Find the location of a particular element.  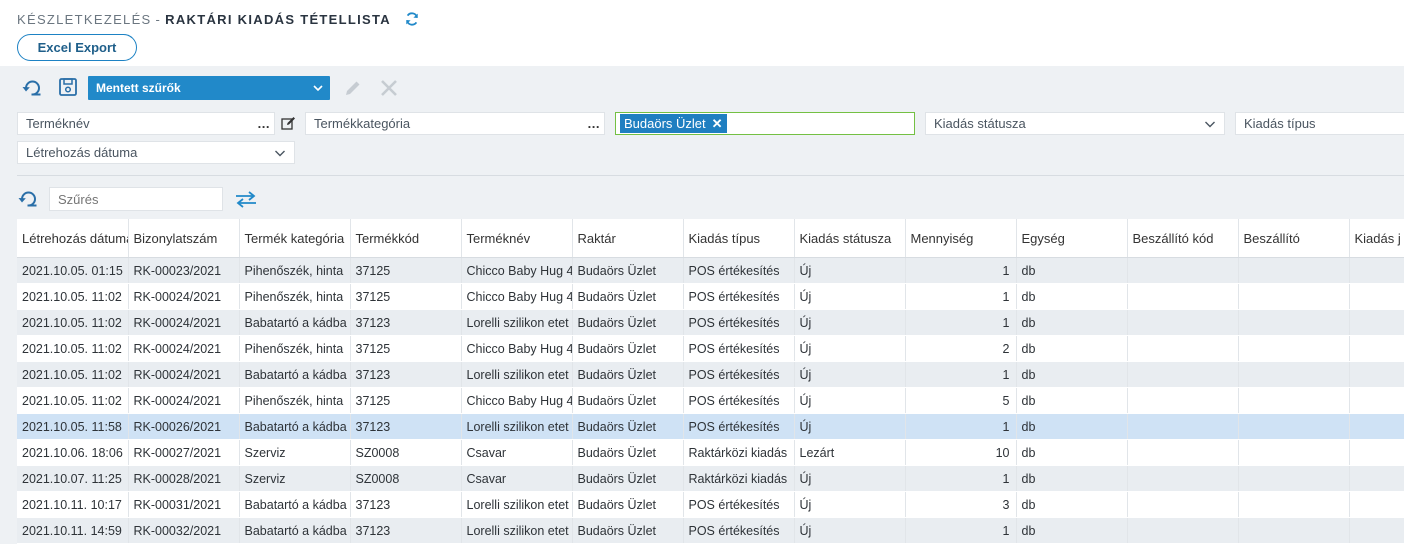

column-header: Kiadás státusza is located at coordinates (850, 238).